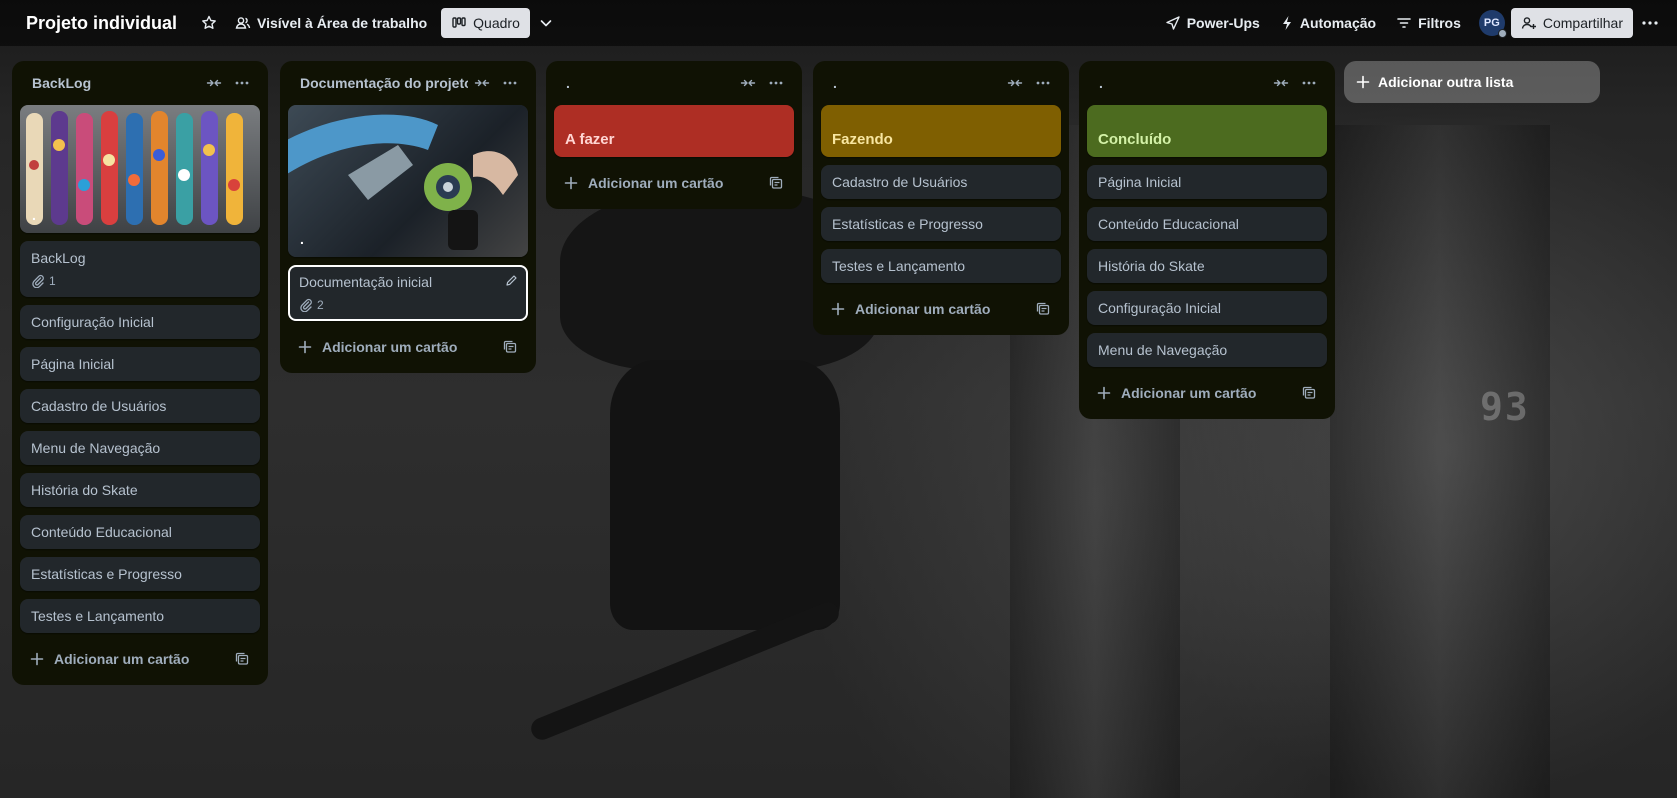 This screenshot has height=798, width=1677. Describe the element at coordinates (116, 83) in the screenshot. I see `list-title: BackLog` at that location.